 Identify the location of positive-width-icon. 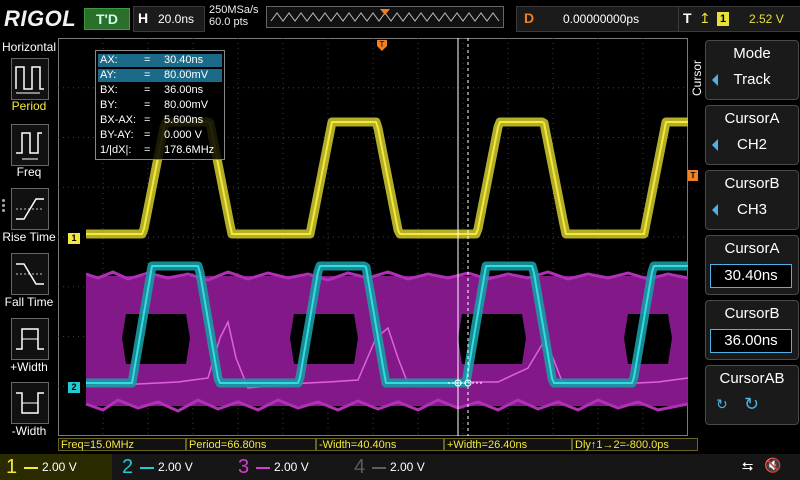
(30, 339).